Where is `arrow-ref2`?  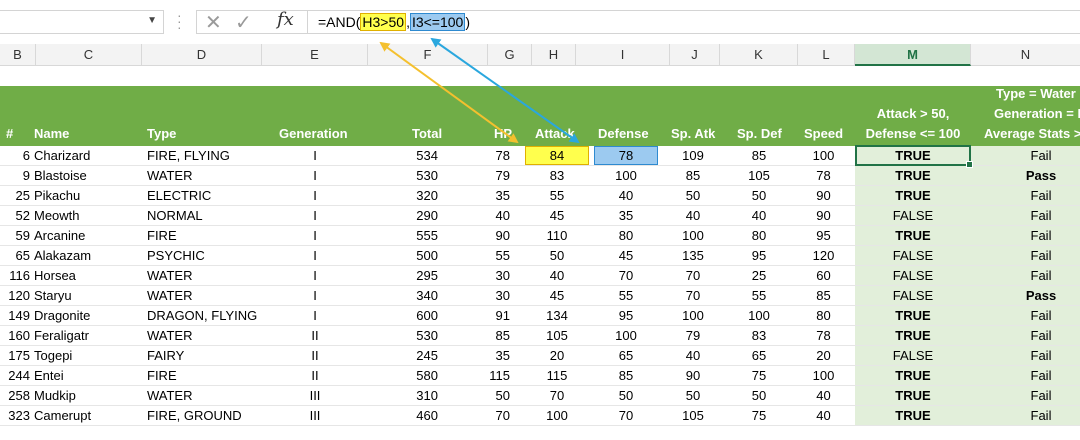 arrow-ref2 is located at coordinates (505, 90).